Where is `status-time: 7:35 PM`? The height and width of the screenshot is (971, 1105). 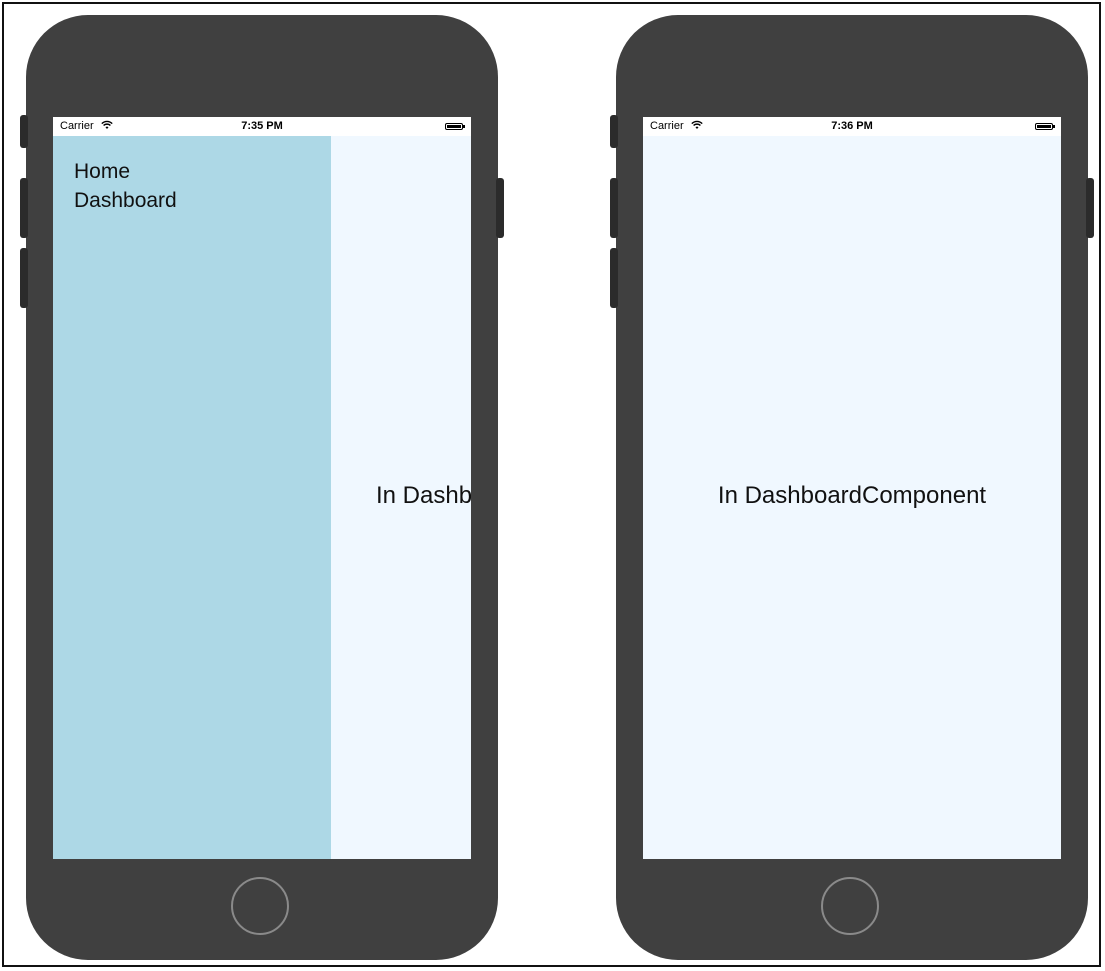
status-time: 7:35 PM is located at coordinates (262, 126).